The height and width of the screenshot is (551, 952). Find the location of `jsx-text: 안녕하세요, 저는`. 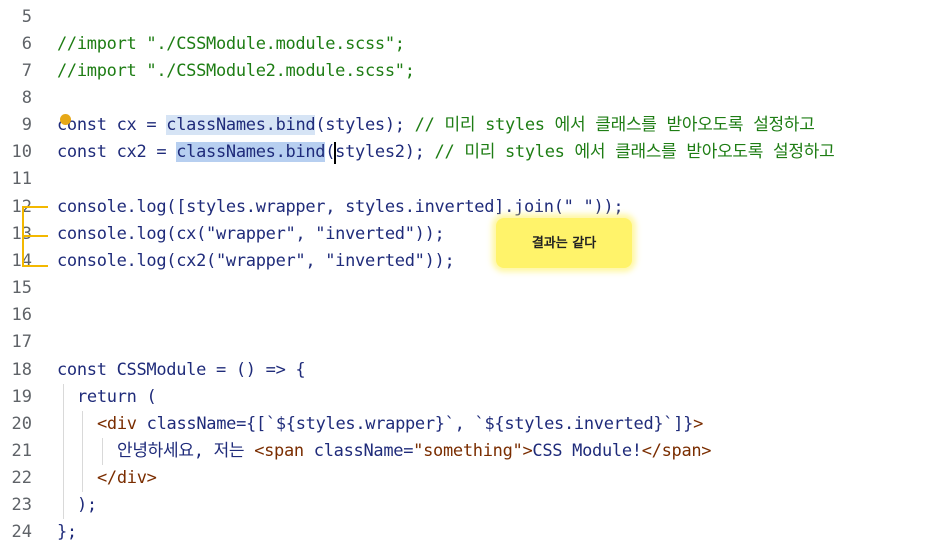

jsx-text: 안녕하세요, 저는 is located at coordinates (186, 451).